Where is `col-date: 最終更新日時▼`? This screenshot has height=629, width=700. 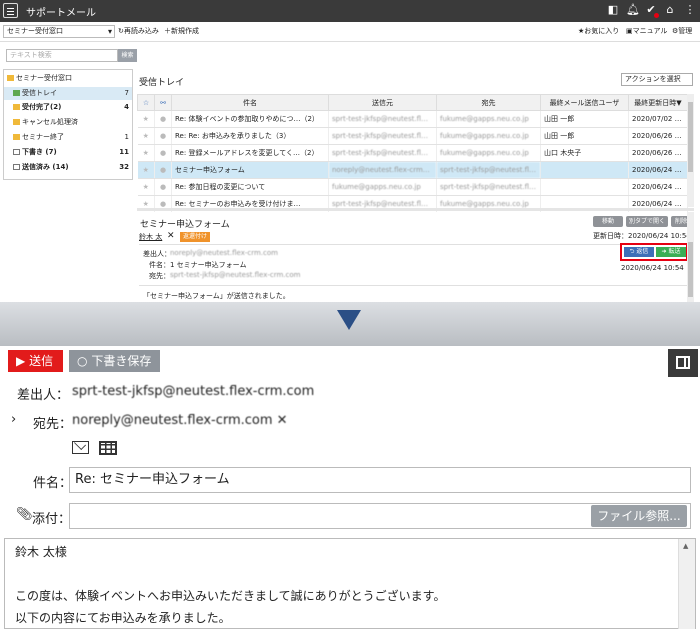
col-date: 最終更新日時▼ is located at coordinates (658, 102).